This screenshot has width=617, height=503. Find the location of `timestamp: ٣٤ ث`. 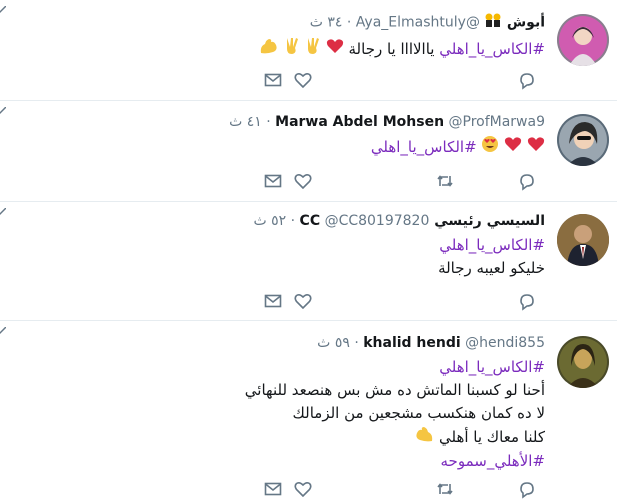

timestamp: ٣٤ ث is located at coordinates (326, 23).